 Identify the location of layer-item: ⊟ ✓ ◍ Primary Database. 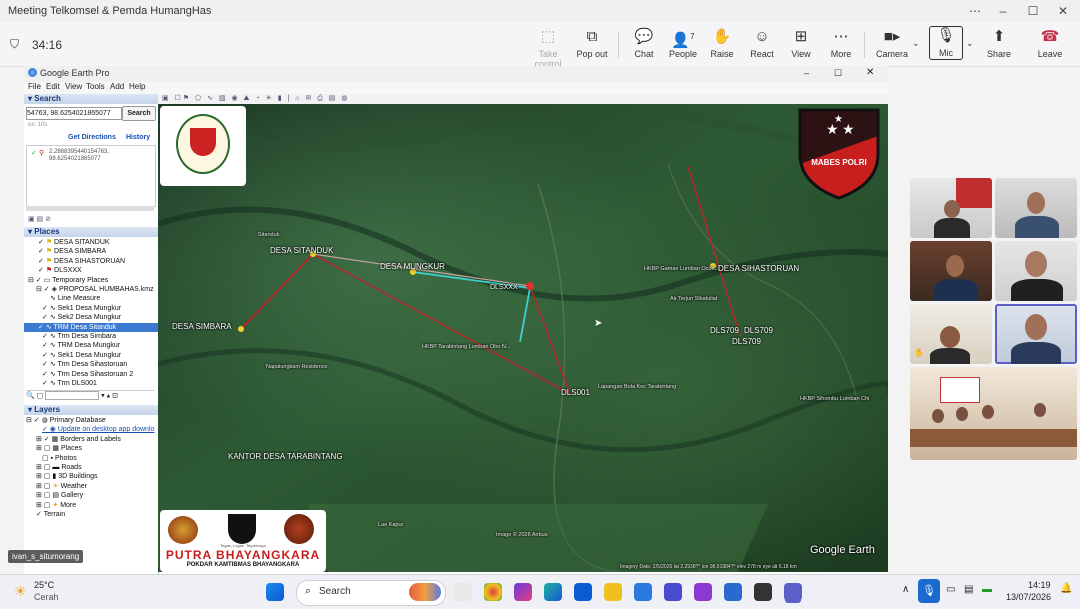
(91, 420).